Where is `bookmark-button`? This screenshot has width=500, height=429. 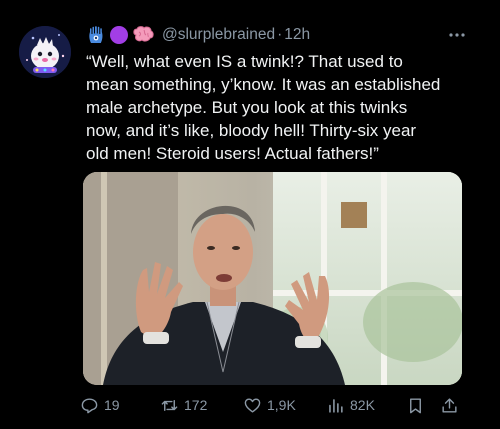
bookmark-button is located at coordinates (415, 405).